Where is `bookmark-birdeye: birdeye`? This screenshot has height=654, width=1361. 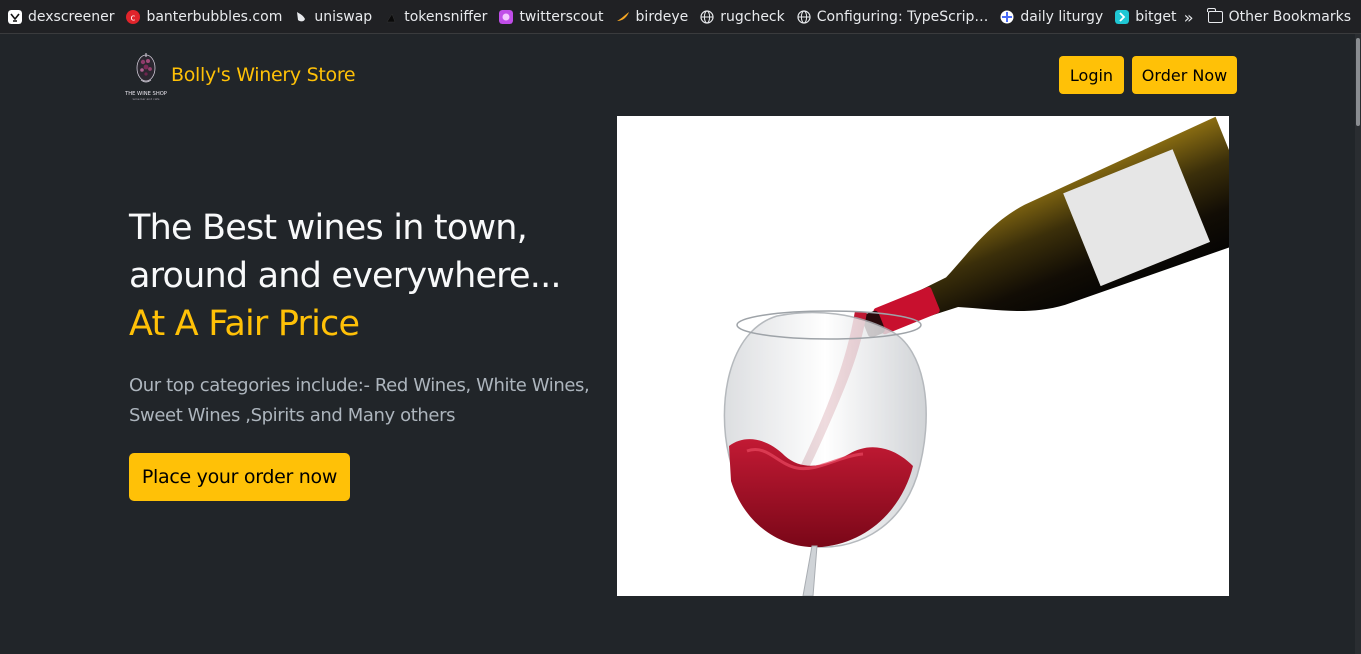 bookmark-birdeye: birdeye is located at coordinates (652, 17).